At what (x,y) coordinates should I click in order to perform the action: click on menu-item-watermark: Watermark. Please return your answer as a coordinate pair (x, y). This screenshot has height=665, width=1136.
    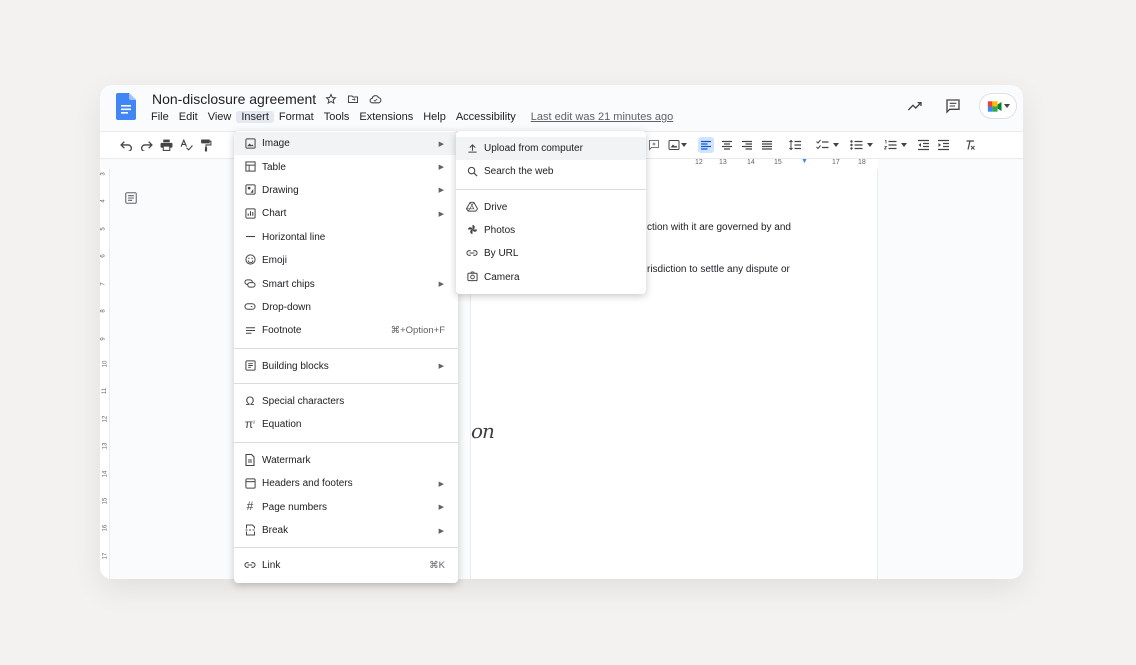
    Looking at the image, I should click on (346, 460).